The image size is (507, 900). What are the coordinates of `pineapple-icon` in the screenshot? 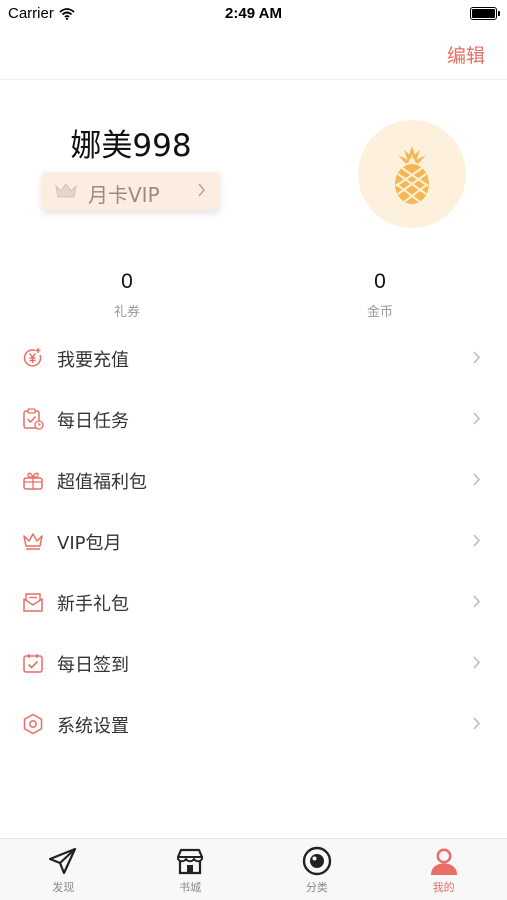 It's located at (412, 175).